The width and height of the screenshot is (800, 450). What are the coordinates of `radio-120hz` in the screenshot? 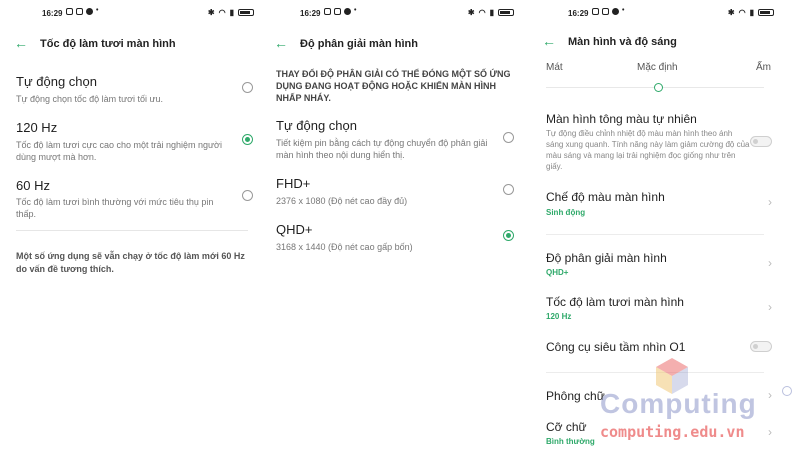 It's located at (247, 139).